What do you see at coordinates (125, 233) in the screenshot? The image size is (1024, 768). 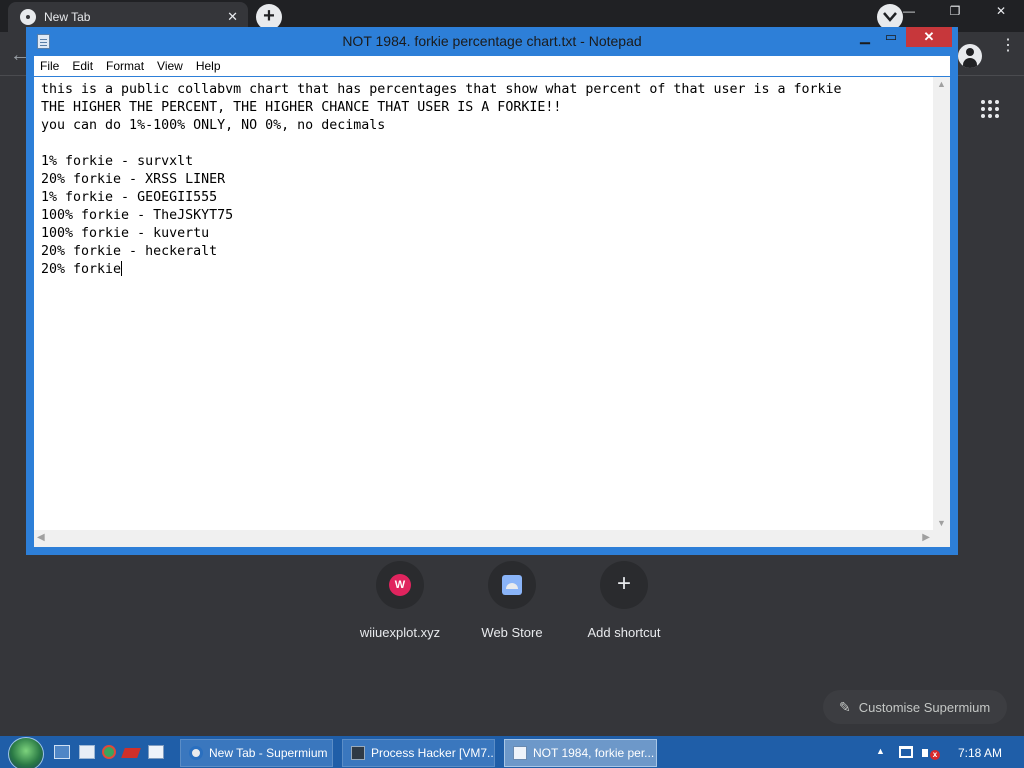 I see `text-line: 100% forkie - kuvertu` at bounding box center [125, 233].